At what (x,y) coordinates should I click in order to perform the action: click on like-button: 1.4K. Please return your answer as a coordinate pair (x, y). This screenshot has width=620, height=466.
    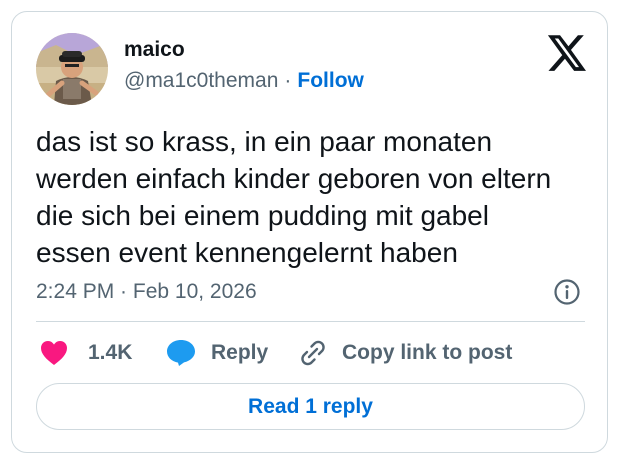
    Looking at the image, I should click on (86, 353).